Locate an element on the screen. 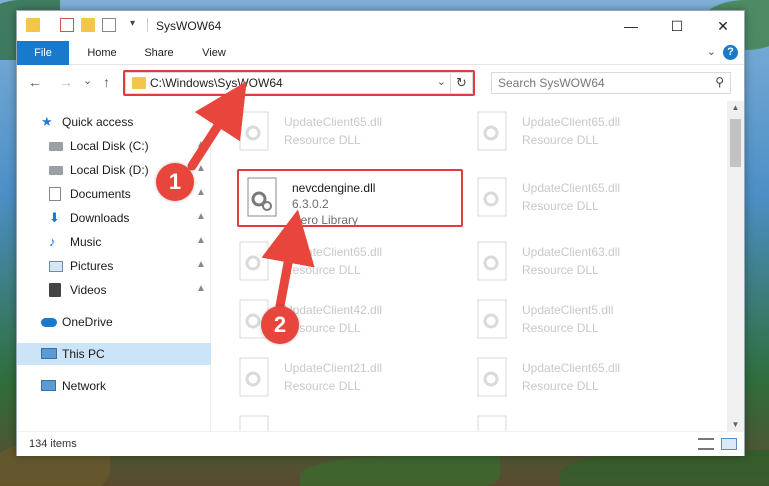 This screenshot has width=769, height=486. file-name: UpdateClient63.dll is located at coordinates (571, 252).